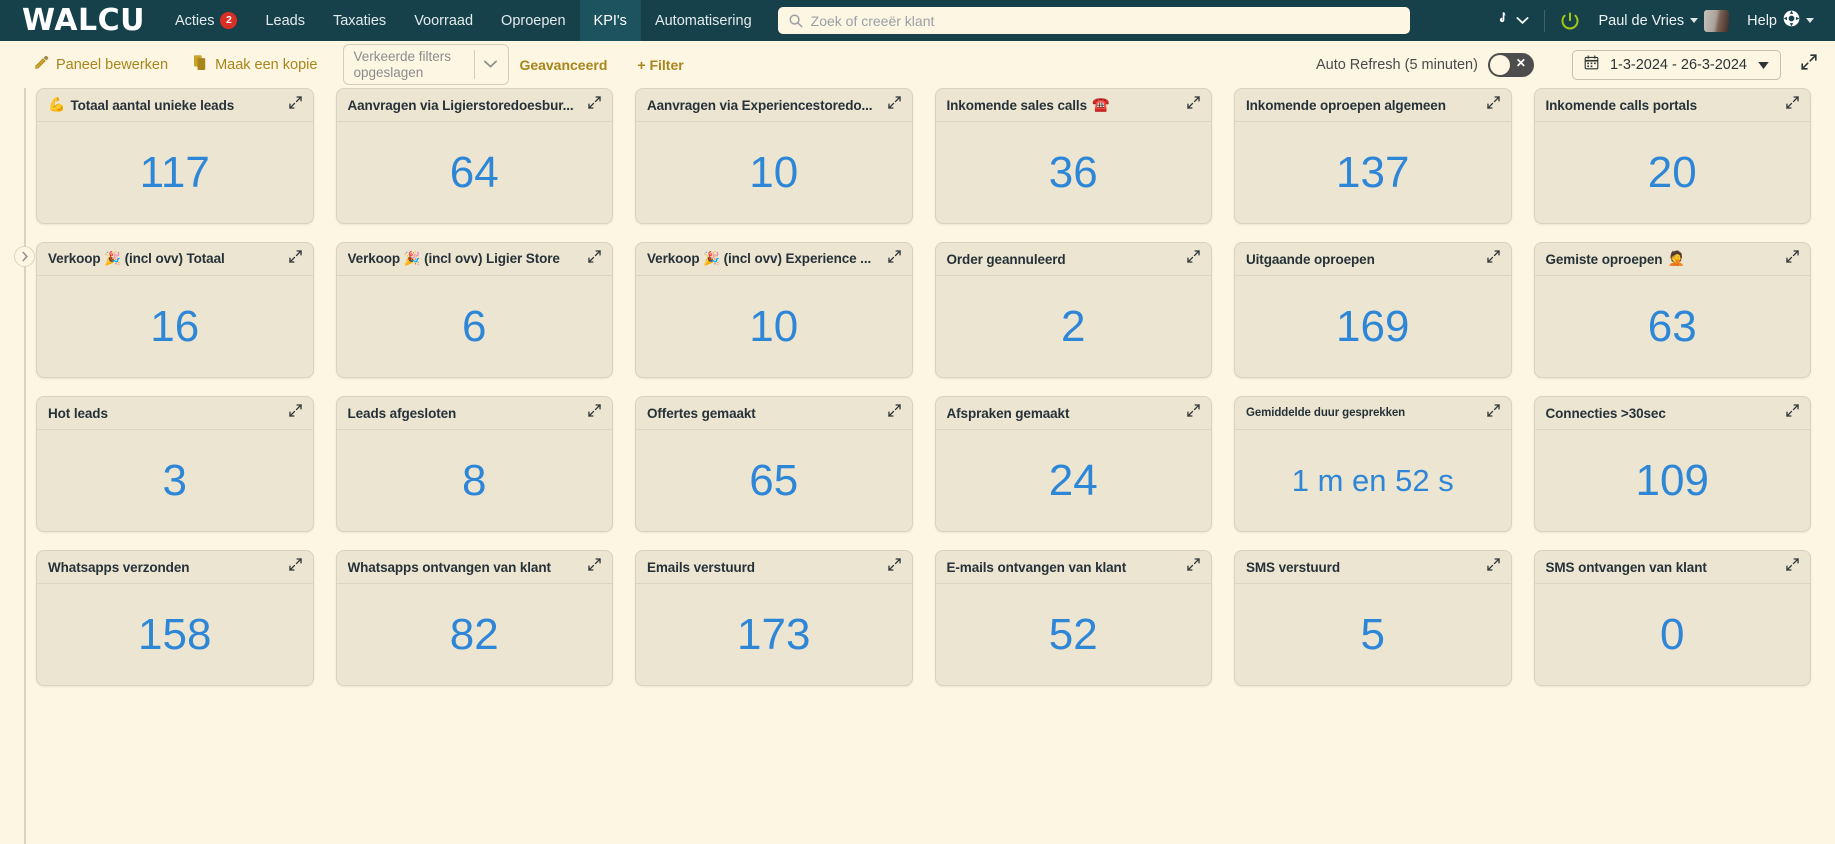 The image size is (1835, 844). Describe the element at coordinates (1373, 156) in the screenshot. I see `kpi-card: Inkomende oproepen algemeen 137` at that location.